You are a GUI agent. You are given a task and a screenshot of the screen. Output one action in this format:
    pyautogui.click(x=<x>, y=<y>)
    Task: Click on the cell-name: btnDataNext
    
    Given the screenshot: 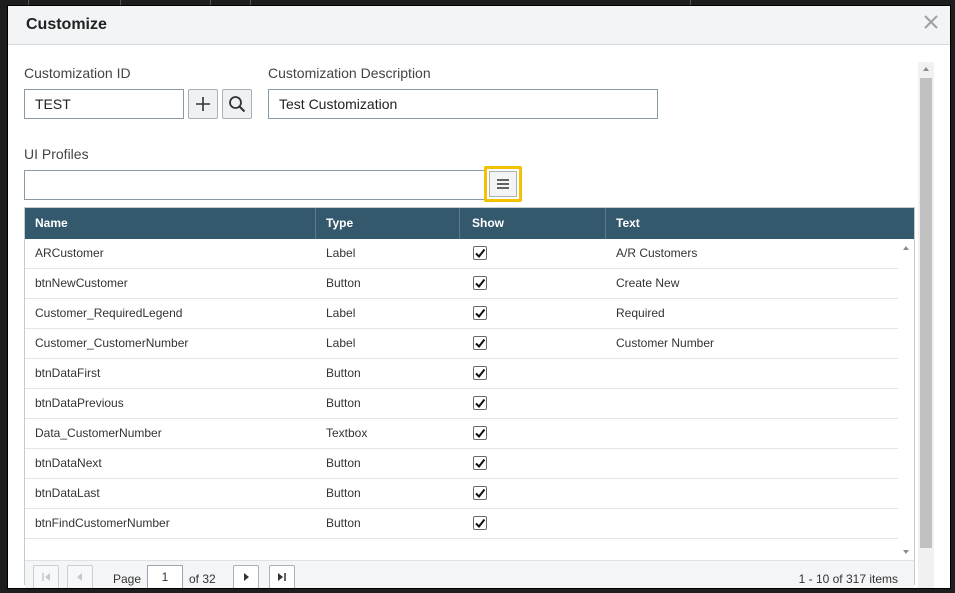 What is the action you would take?
    pyautogui.click(x=68, y=463)
    